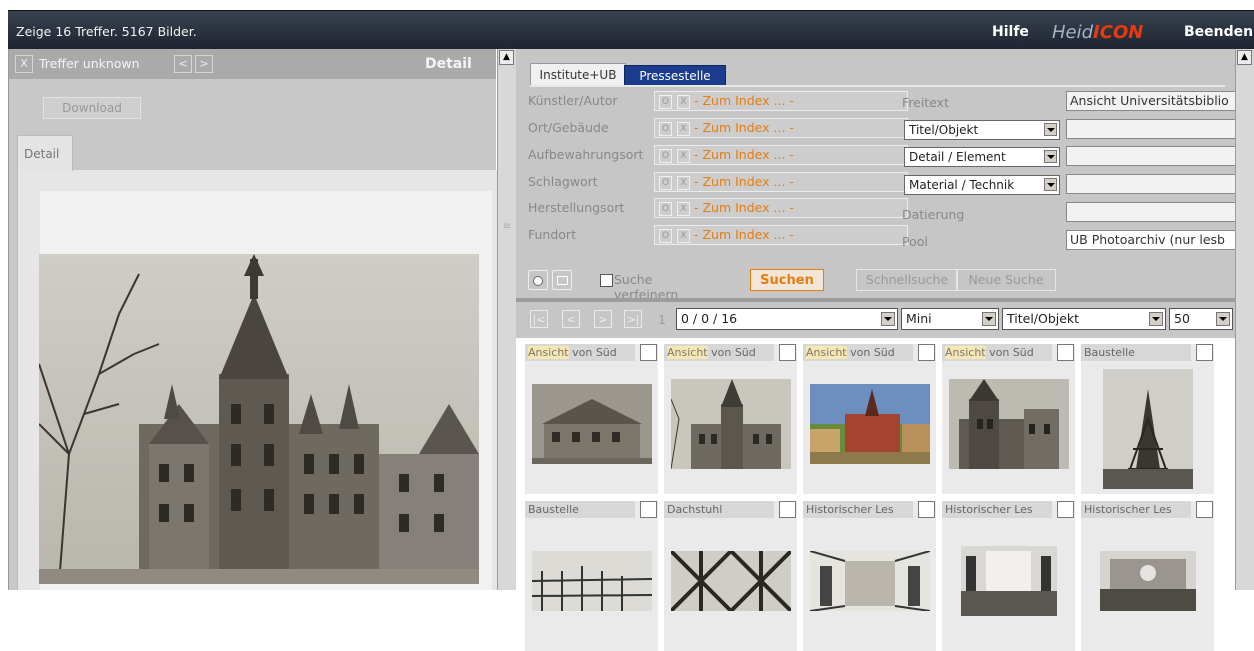  What do you see at coordinates (907, 280) in the screenshot?
I see `quick-search-button: Schnellsuche` at bounding box center [907, 280].